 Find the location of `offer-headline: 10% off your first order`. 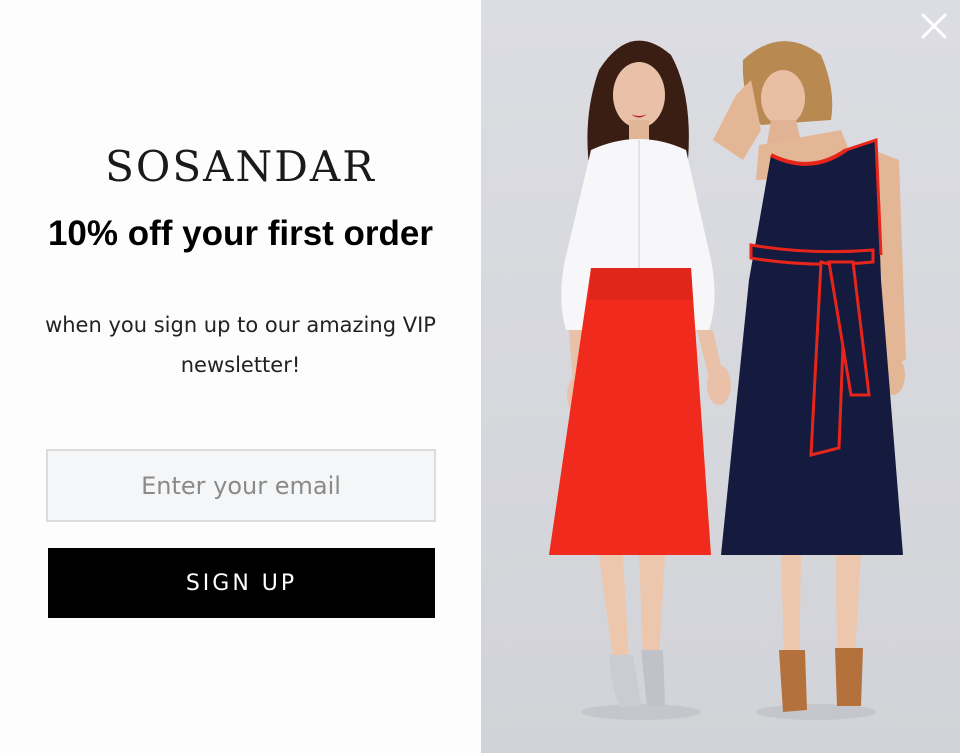

offer-headline: 10% off your first order is located at coordinates (240, 233).